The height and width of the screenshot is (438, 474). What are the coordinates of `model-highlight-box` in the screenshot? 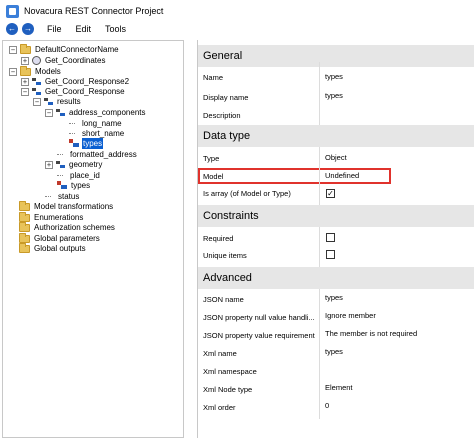 It's located at (294, 176).